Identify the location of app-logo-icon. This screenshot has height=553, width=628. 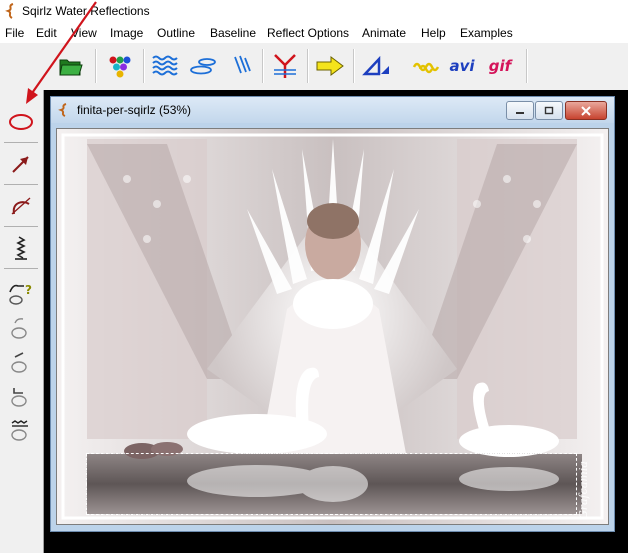
(9, 11).